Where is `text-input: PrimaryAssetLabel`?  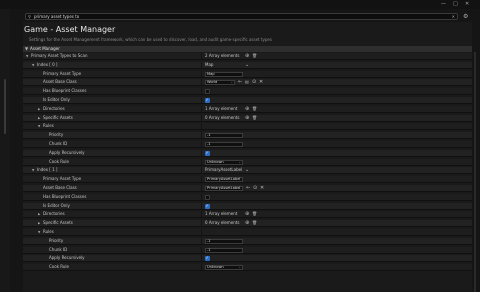 text-input: PrimaryAssetLabel is located at coordinates (224, 180).